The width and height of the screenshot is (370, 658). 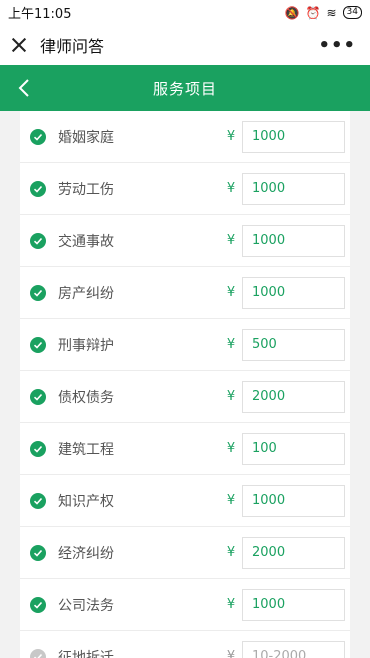 I want to click on service-name: 知识产权, so click(x=86, y=501).